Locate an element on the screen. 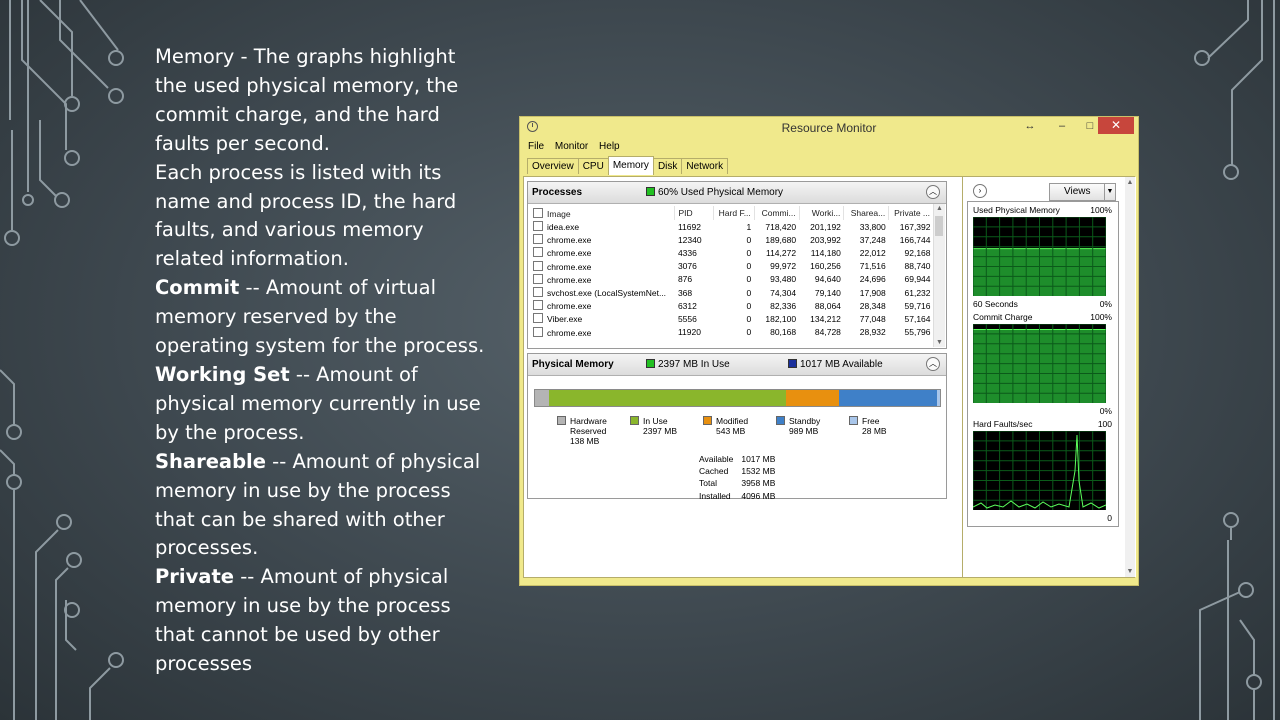 Image resolution: width=1280 pixels, height=720 pixels. table-row: chrome.exe 876 0 93,480 94,640 24,696 69,944 is located at coordinates (732, 279).